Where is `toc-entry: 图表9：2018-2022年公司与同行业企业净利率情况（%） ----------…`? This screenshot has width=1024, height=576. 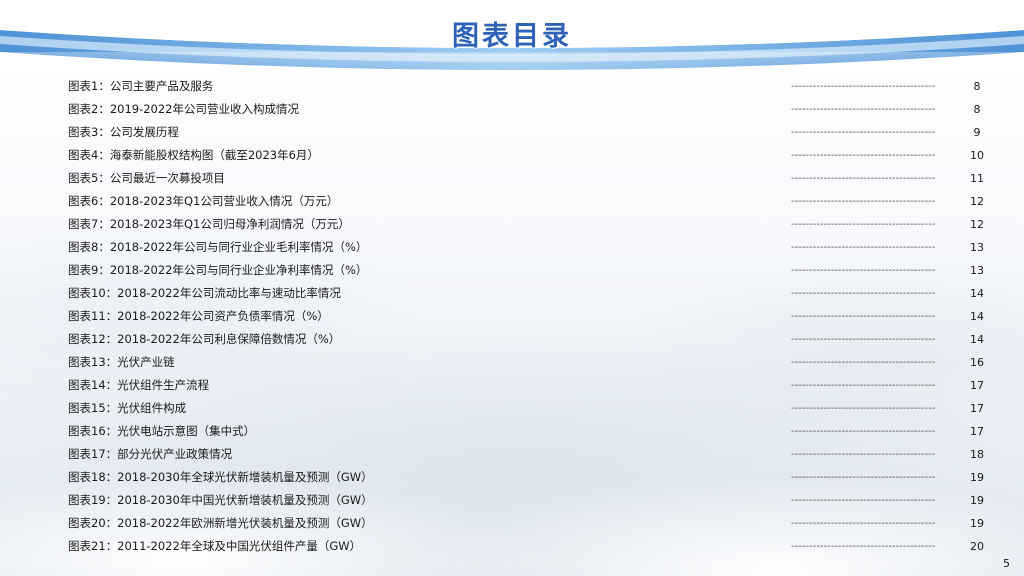 toc-entry: 图表9：2018-2022年公司与同行业企业净利率情况（%） ----------… is located at coordinates (530, 270).